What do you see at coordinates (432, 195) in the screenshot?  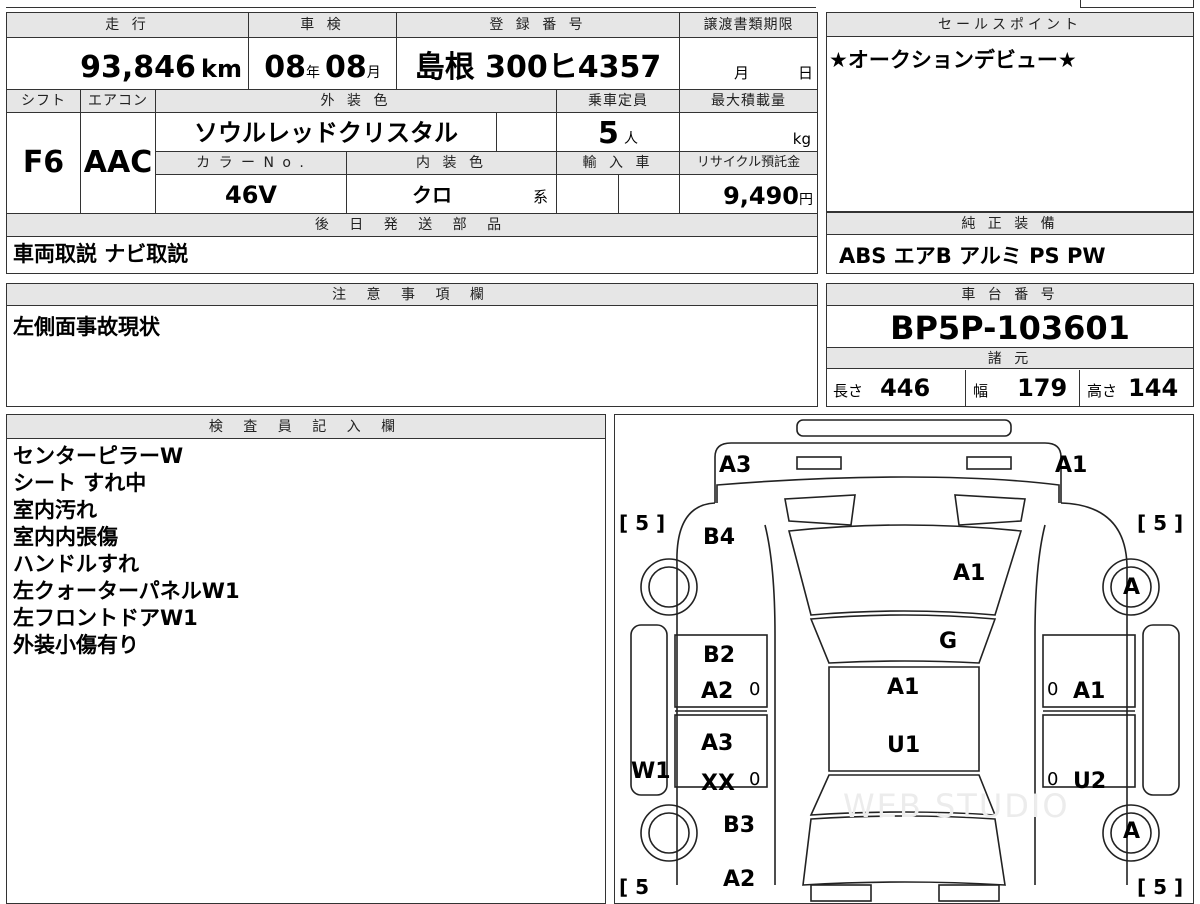 I see `interior-value: クロ` at bounding box center [432, 195].